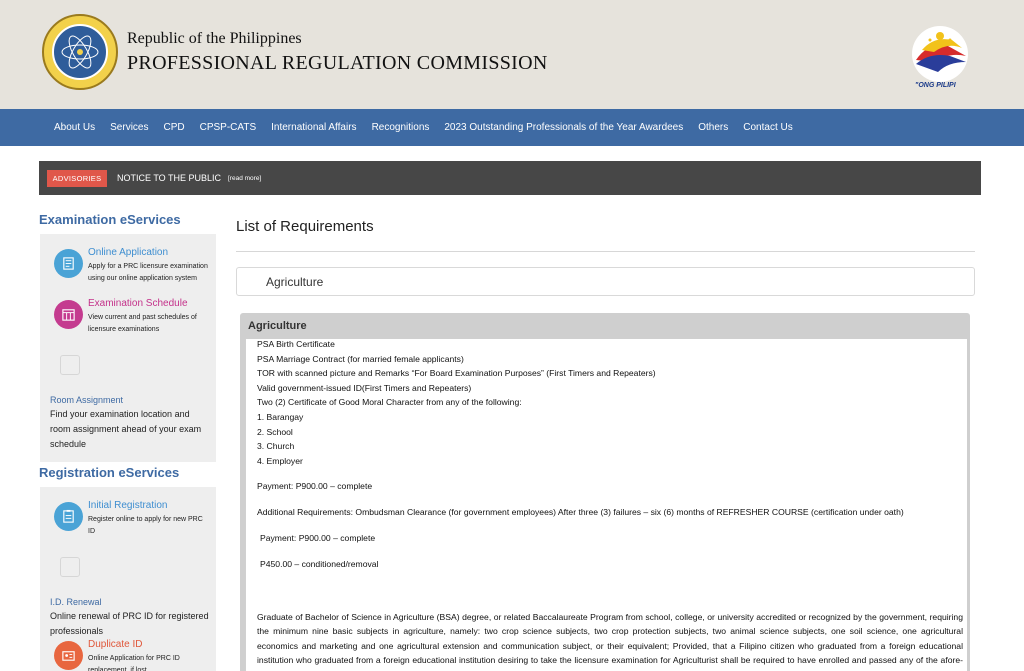  Describe the element at coordinates (110, 219) in the screenshot. I see `examination-eservices-heading: Examination eServices` at that location.